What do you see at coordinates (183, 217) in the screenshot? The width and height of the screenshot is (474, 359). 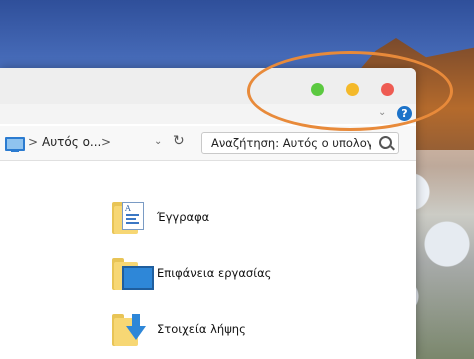 I see `list-item-label: Έγγραφα` at bounding box center [183, 217].